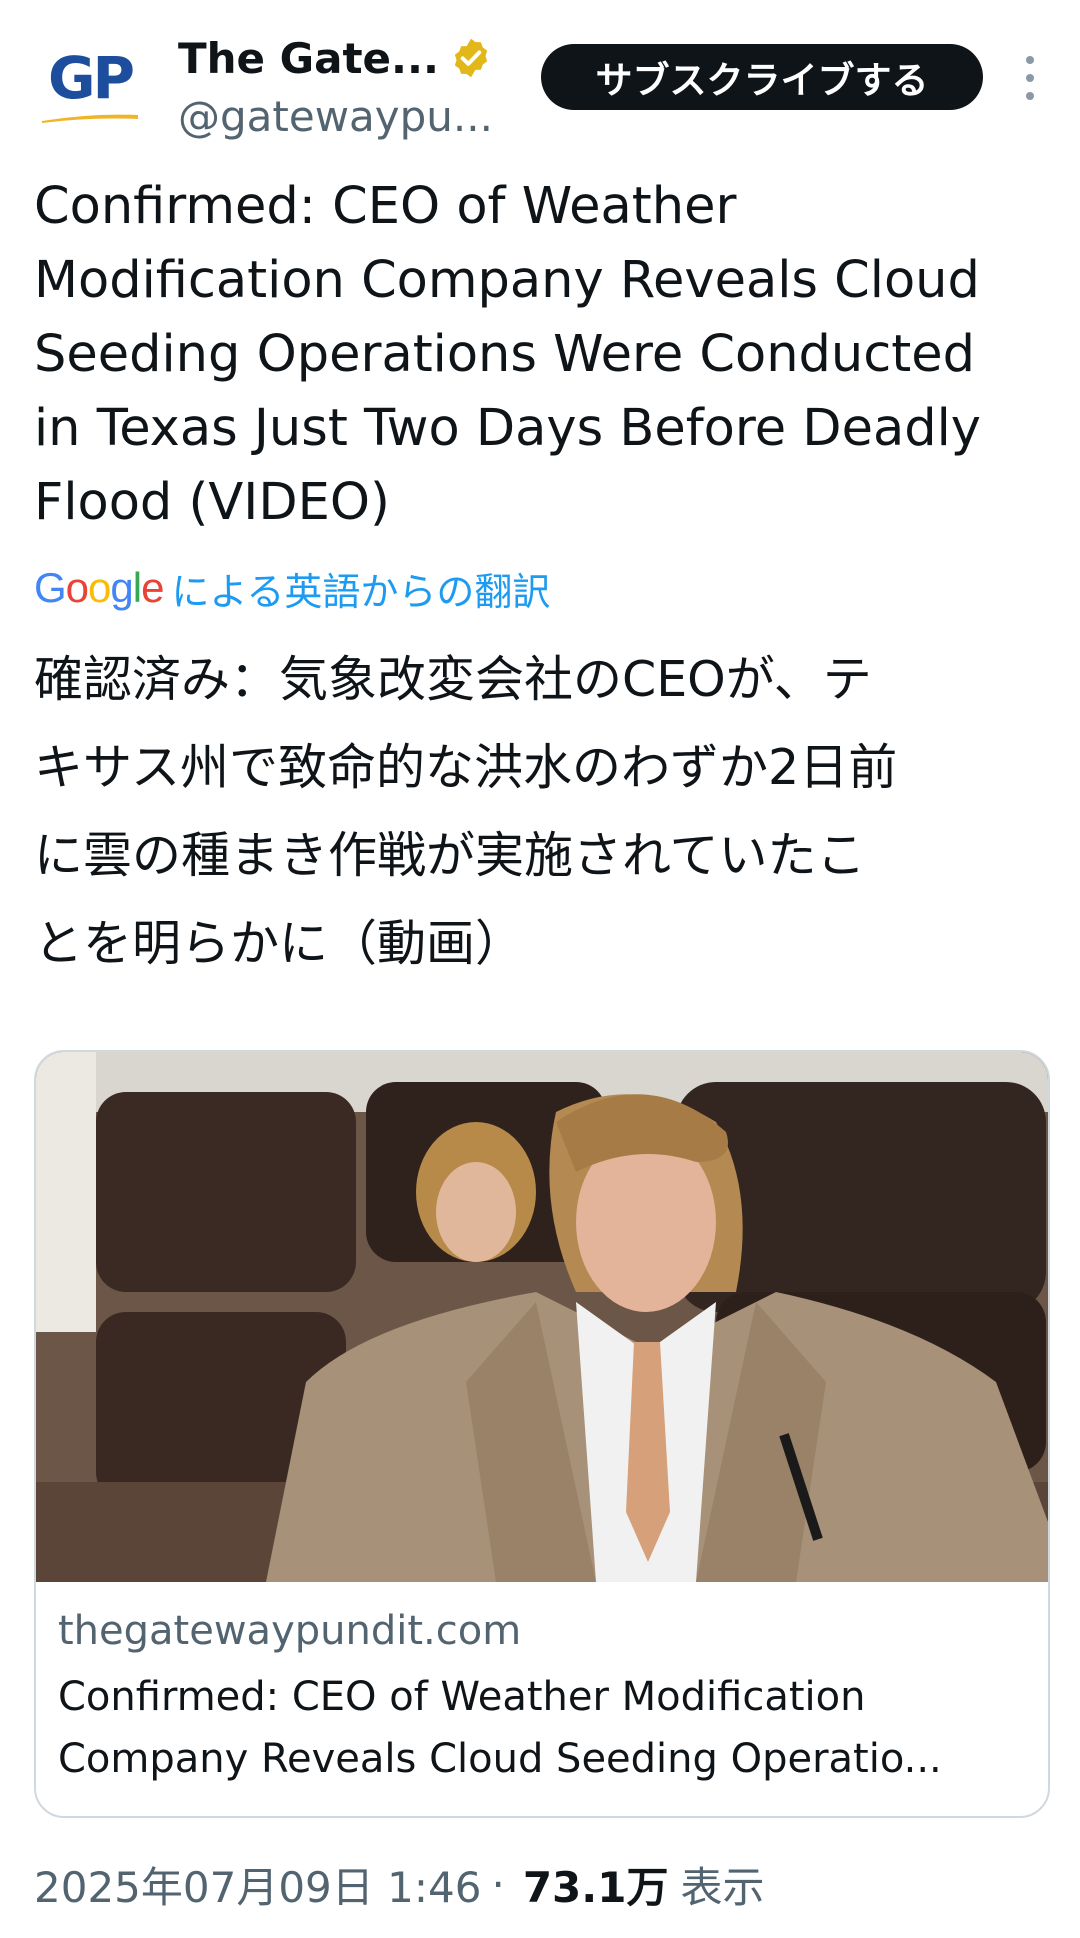 Image resolution: width=1080 pixels, height=1938 pixels. Describe the element at coordinates (385, 206) in the screenshot. I see `tweet-text-line: Confirmed: CEO of Weather` at that location.